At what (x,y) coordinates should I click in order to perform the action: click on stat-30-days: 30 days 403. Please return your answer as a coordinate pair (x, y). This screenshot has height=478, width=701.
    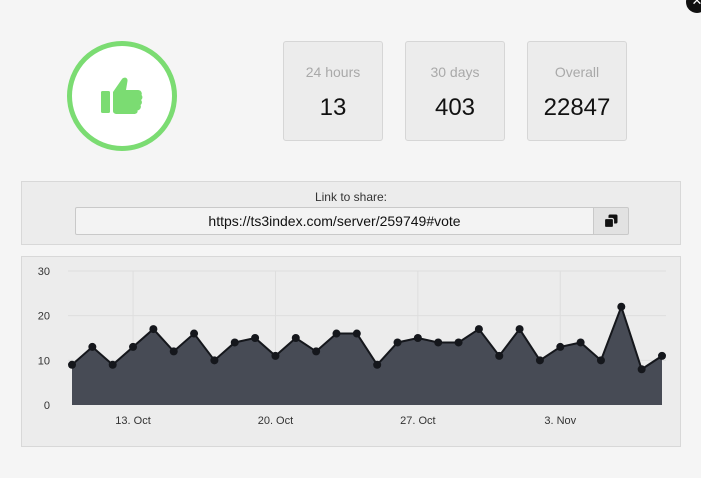
    Looking at the image, I should click on (455, 91).